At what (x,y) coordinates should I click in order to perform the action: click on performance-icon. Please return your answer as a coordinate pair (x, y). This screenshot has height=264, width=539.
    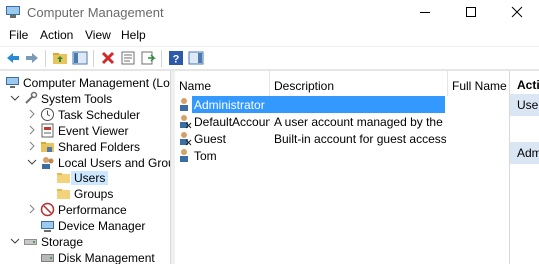
    Looking at the image, I should click on (47, 209).